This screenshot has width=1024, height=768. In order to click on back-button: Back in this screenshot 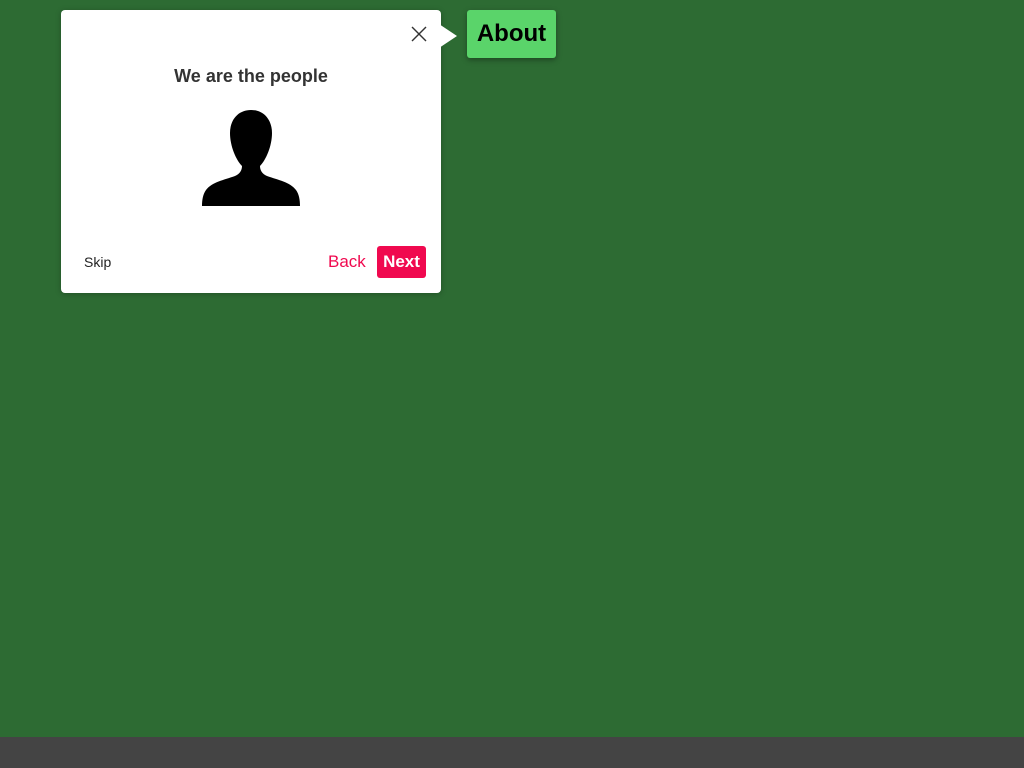, I will do `click(347, 262)`.